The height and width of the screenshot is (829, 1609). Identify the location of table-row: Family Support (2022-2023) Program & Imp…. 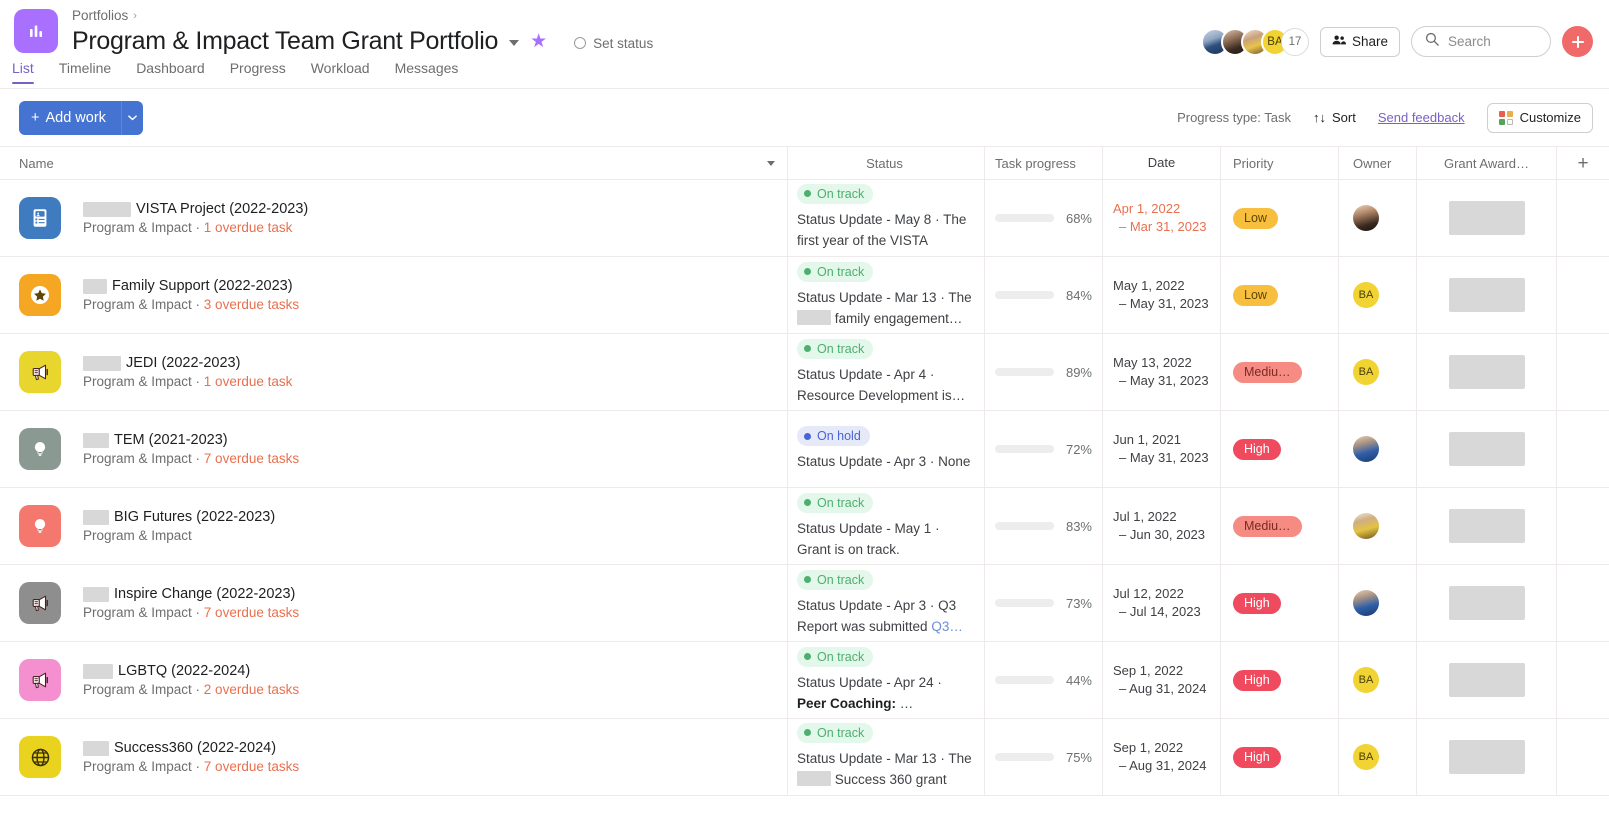
(804, 295).